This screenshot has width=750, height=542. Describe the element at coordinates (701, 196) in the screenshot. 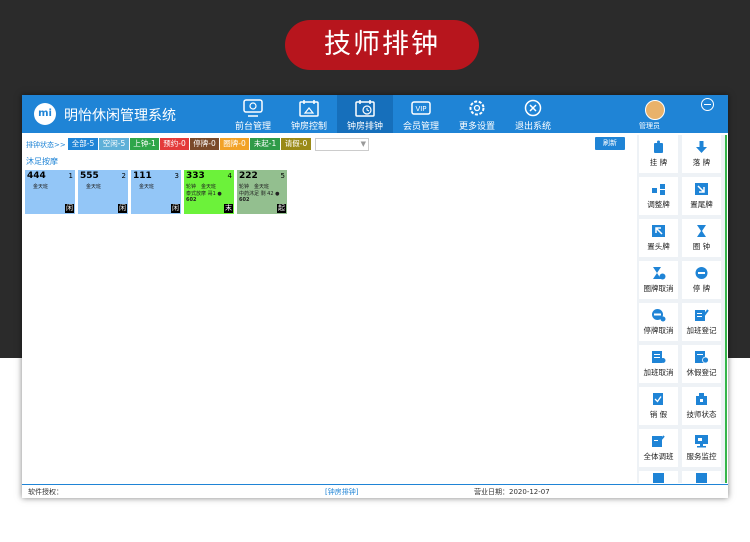

I see `move-tail-button: 置尾牌` at that location.